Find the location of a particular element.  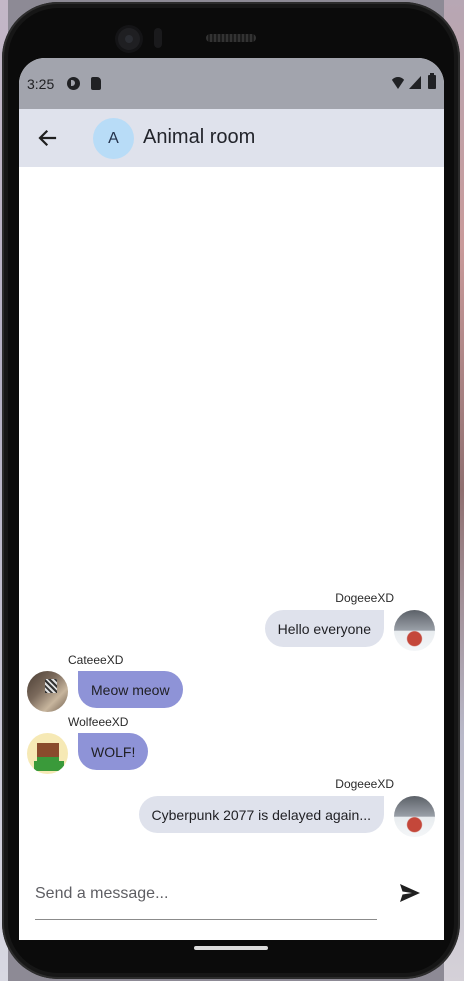

back-button is located at coordinates (47, 138).